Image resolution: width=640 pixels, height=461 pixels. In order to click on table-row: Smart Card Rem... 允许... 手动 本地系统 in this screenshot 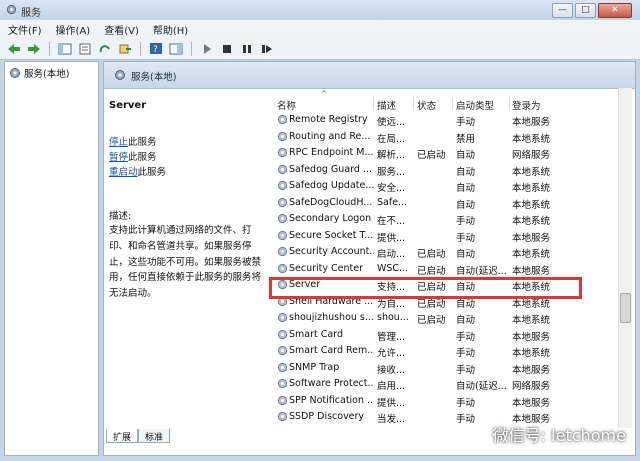, I will do `click(446, 351)`.